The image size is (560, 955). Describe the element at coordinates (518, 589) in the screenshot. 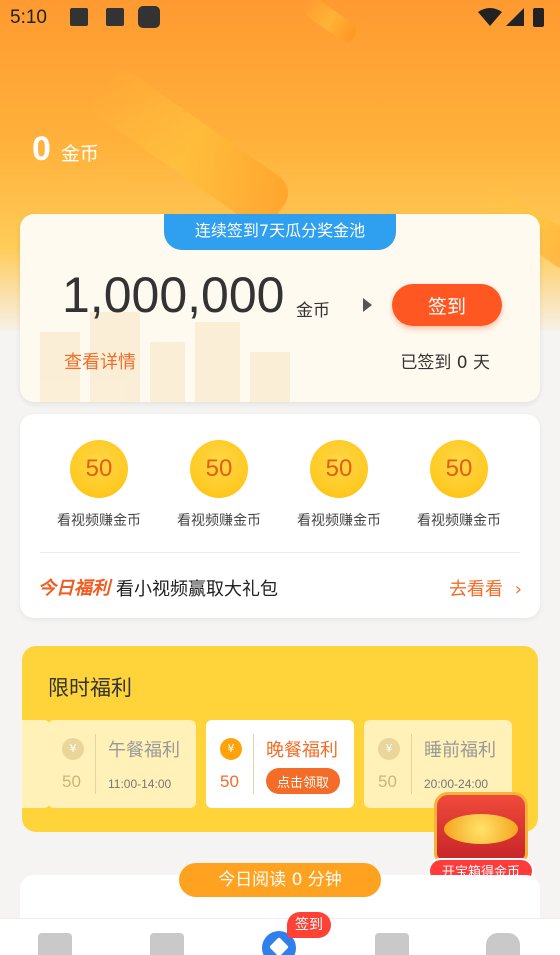

I see `chevron-right-icon: ›` at that location.